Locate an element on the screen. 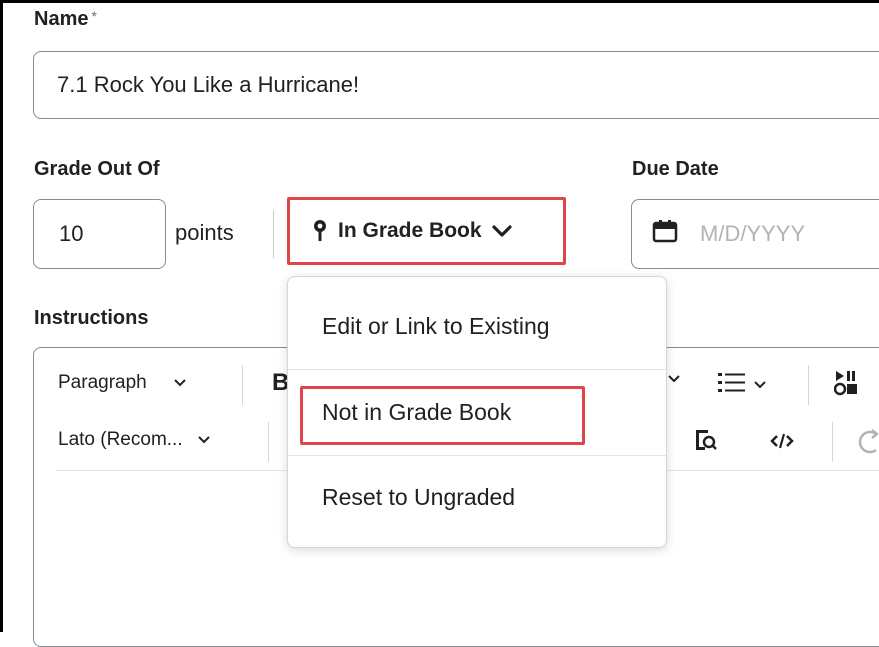 The image size is (879, 647). media-button is located at coordinates (846, 386).